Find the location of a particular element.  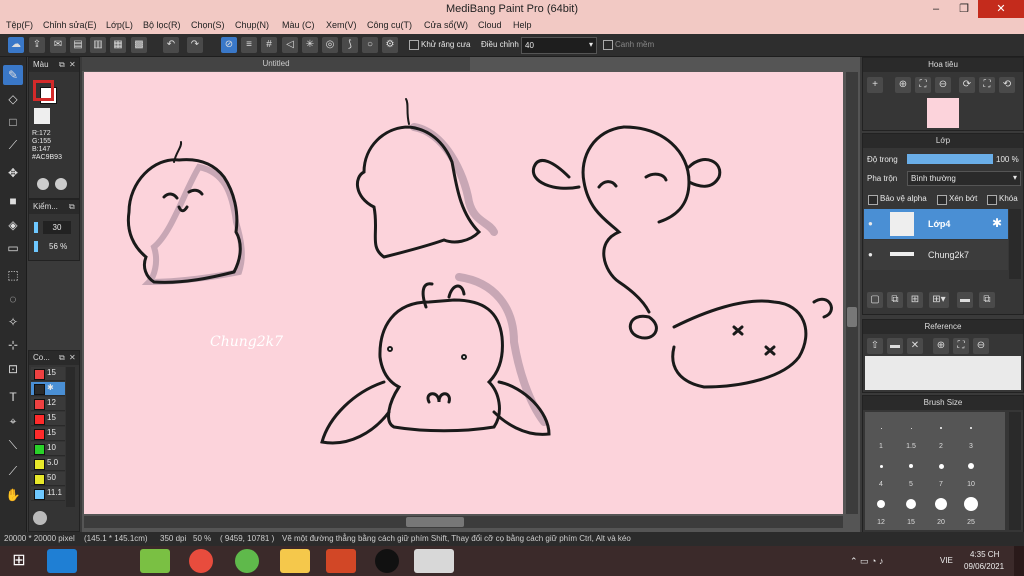

color-list-item: 50 is located at coordinates (48, 479).